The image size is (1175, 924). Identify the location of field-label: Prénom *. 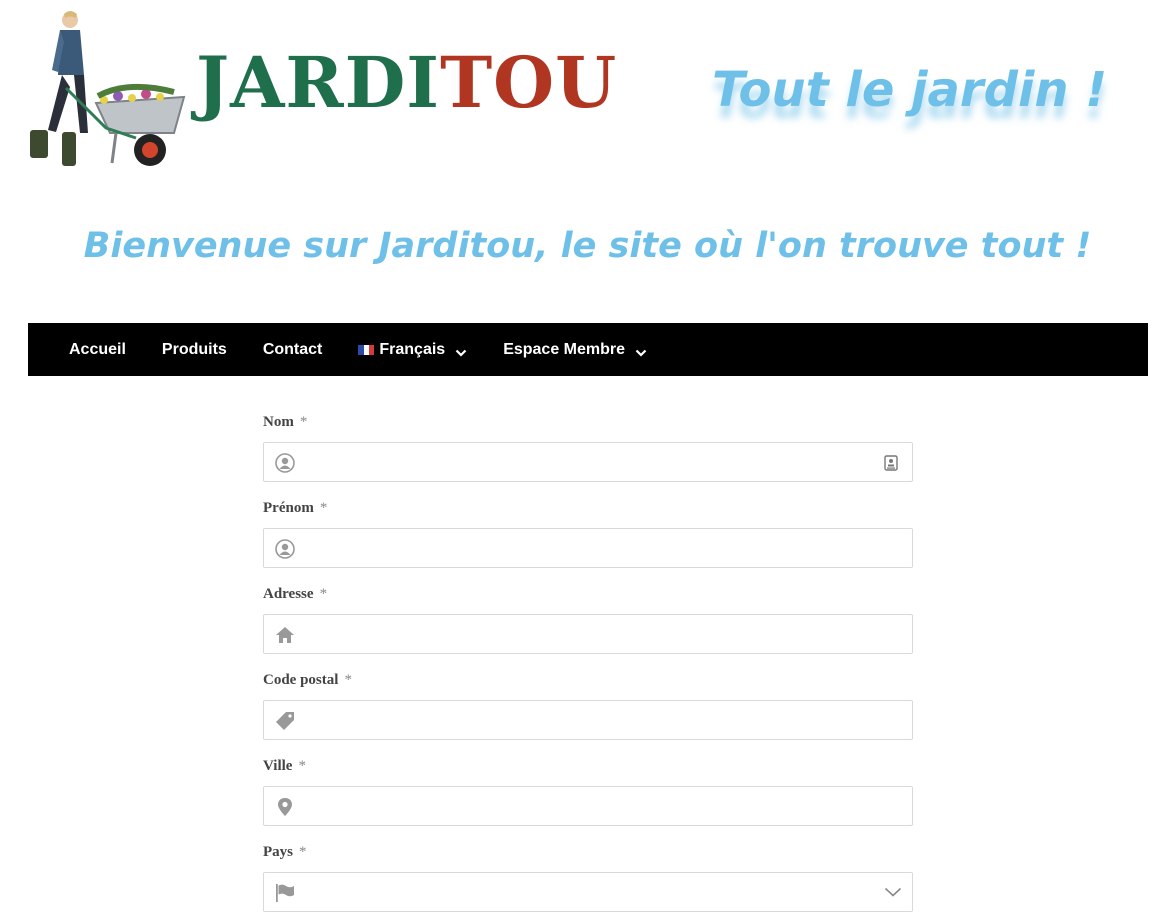
(295, 508).